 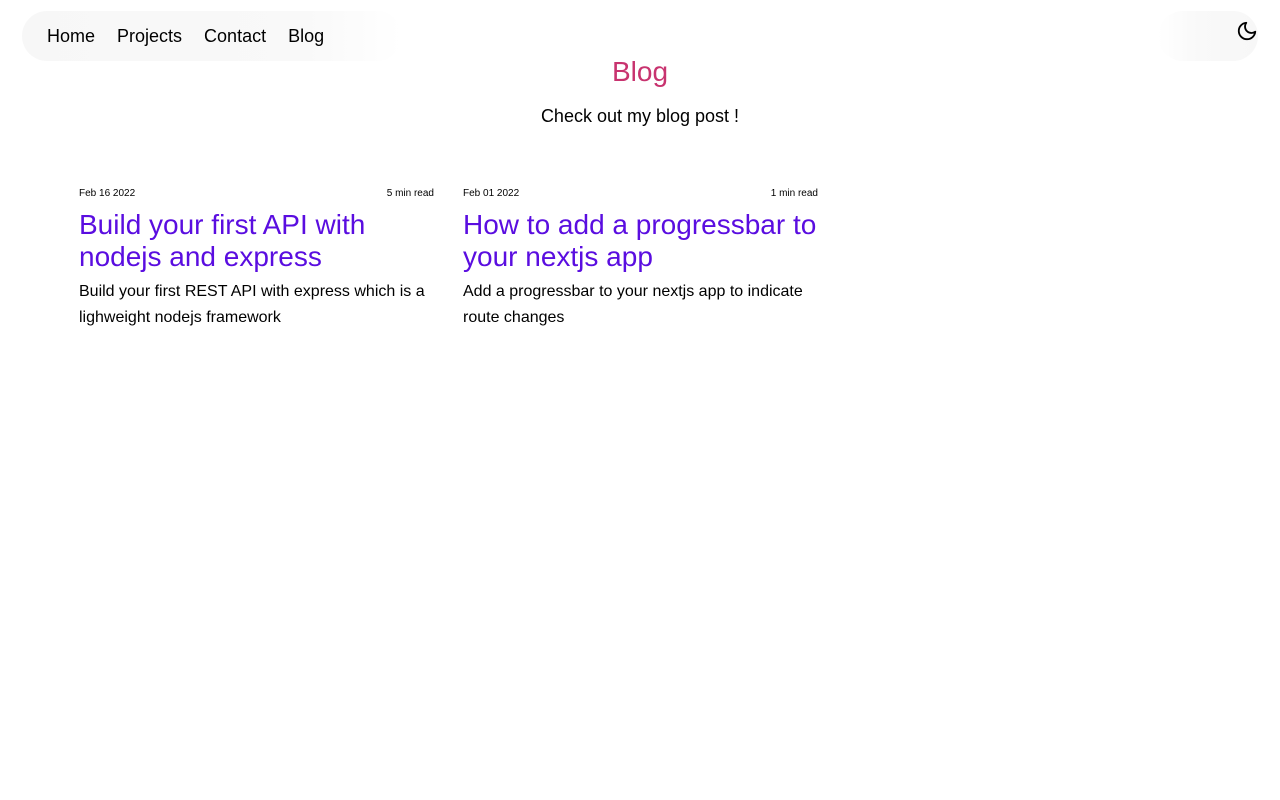 What do you see at coordinates (410, 193) in the screenshot?
I see `post-read-time: 5 min read` at bounding box center [410, 193].